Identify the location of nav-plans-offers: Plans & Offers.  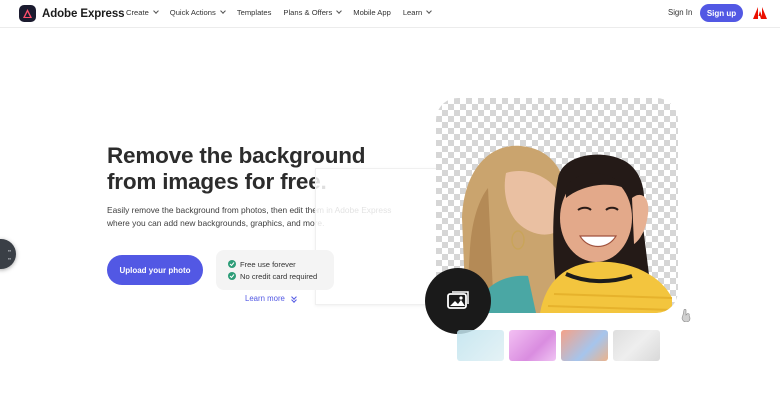
(313, 12).